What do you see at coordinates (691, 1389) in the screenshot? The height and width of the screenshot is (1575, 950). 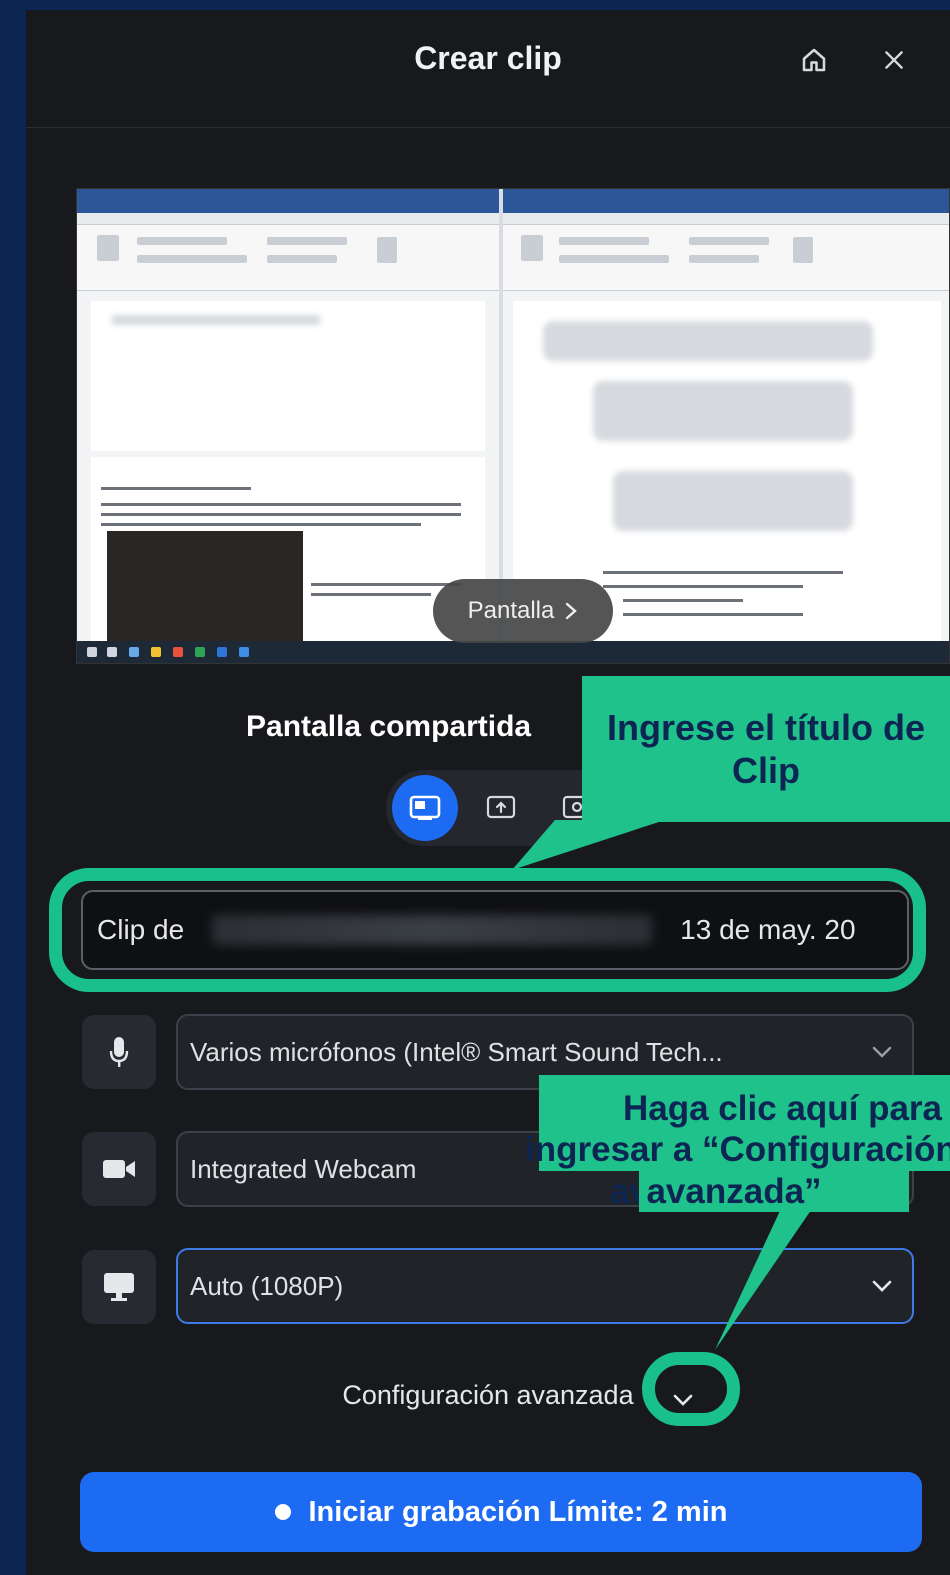 I see `advanced-chevron-highlight-ring` at bounding box center [691, 1389].